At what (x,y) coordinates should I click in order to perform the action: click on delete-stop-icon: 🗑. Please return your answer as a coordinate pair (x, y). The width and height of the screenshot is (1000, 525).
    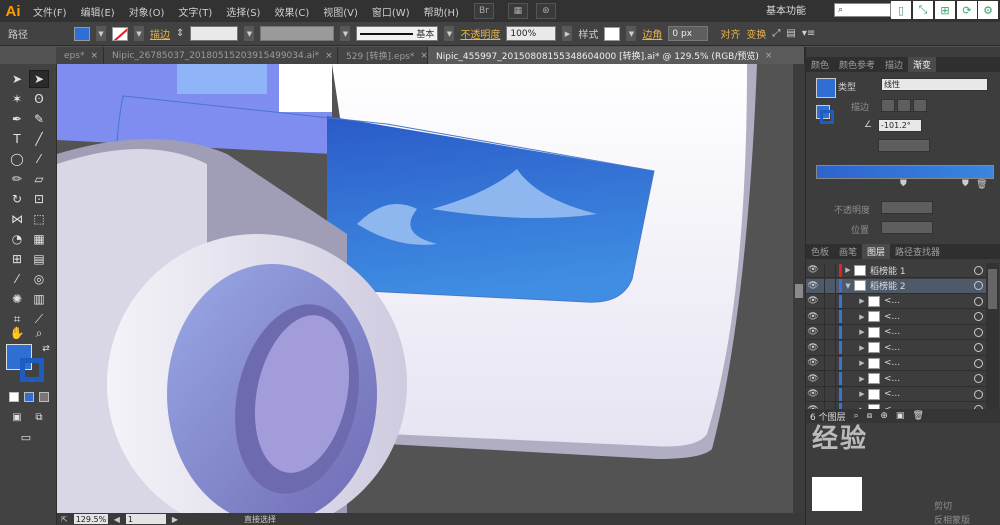
    Looking at the image, I should click on (981, 185).